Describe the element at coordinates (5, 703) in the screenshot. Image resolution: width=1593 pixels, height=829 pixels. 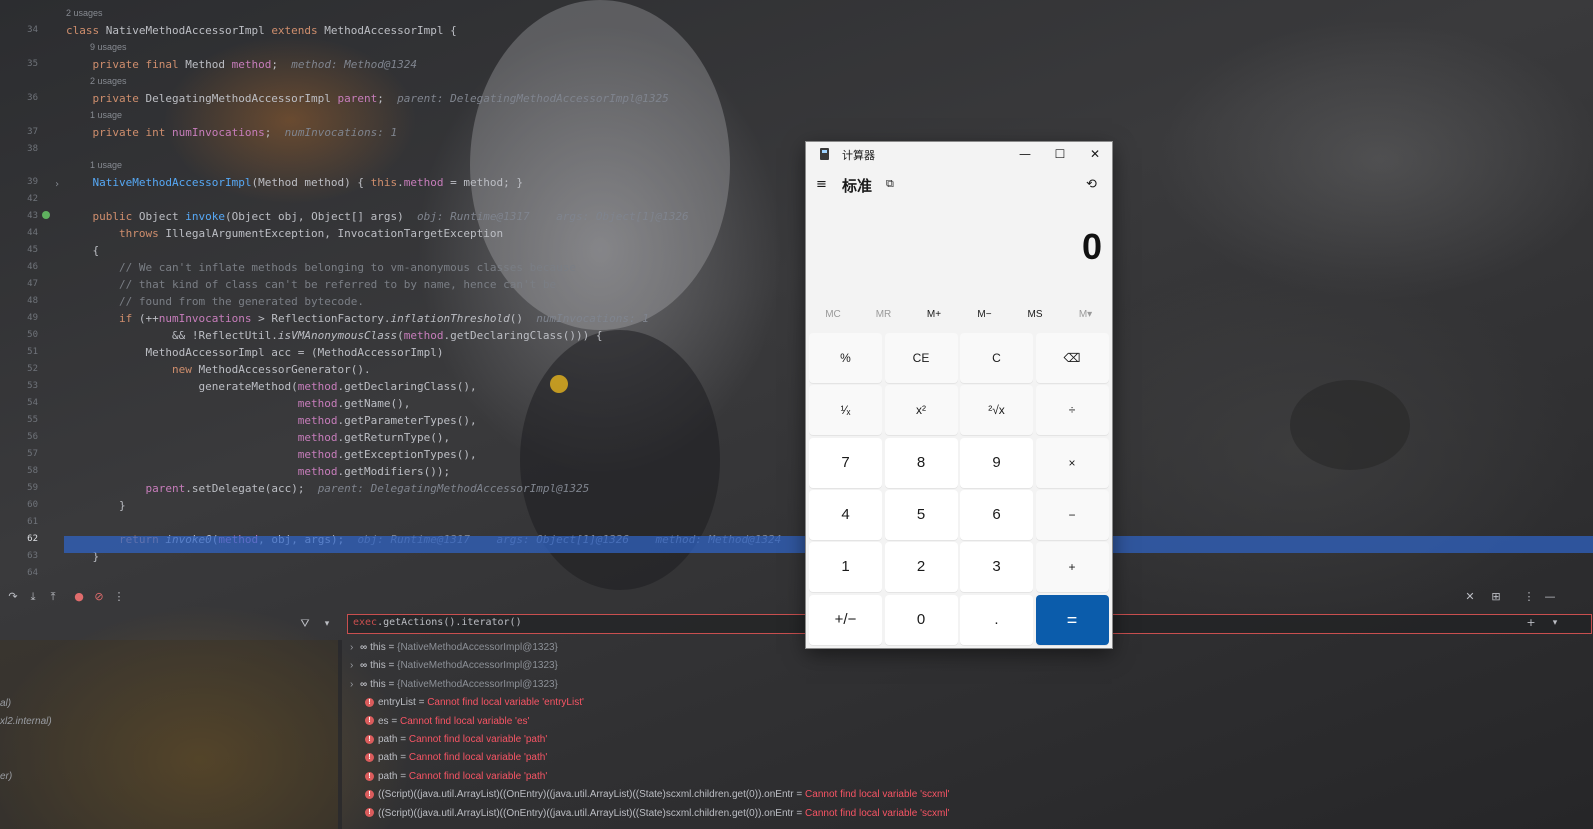
I see `stack-frame-item: al)` at that location.